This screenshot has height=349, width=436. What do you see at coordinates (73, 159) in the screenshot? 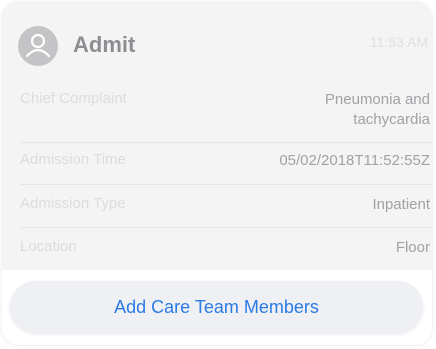
I see `detail-label: Admission Time` at bounding box center [73, 159].